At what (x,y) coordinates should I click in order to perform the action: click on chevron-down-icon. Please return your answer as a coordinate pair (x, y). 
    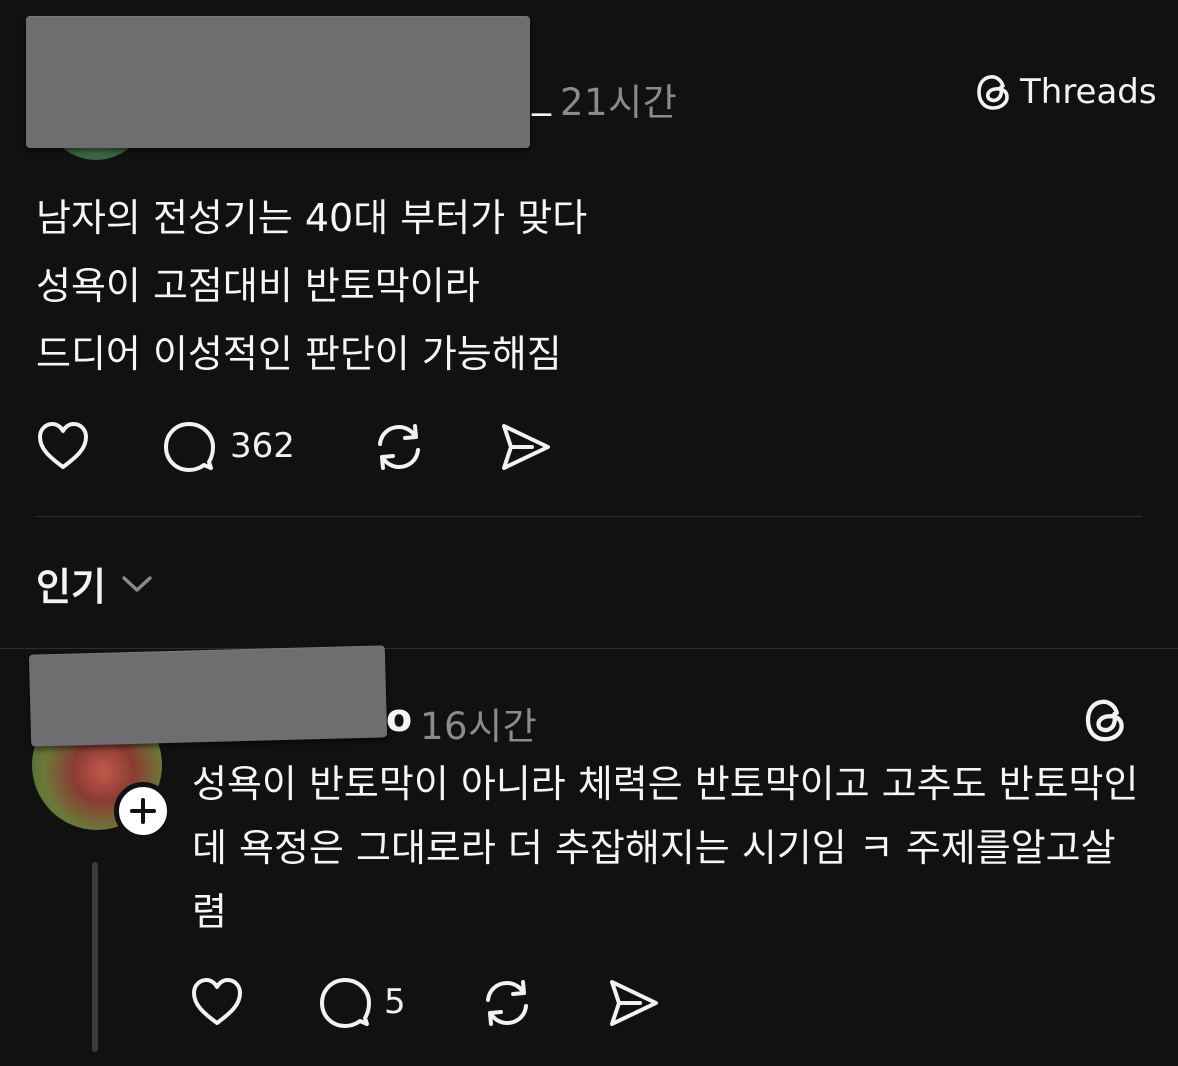
    Looking at the image, I should click on (137, 584).